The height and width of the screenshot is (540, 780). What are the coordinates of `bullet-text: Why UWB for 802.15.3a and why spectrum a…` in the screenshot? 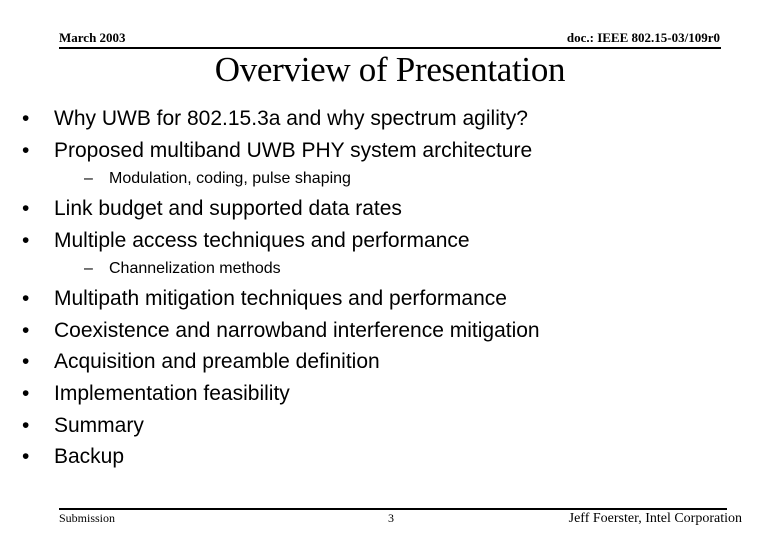 It's located at (291, 118).